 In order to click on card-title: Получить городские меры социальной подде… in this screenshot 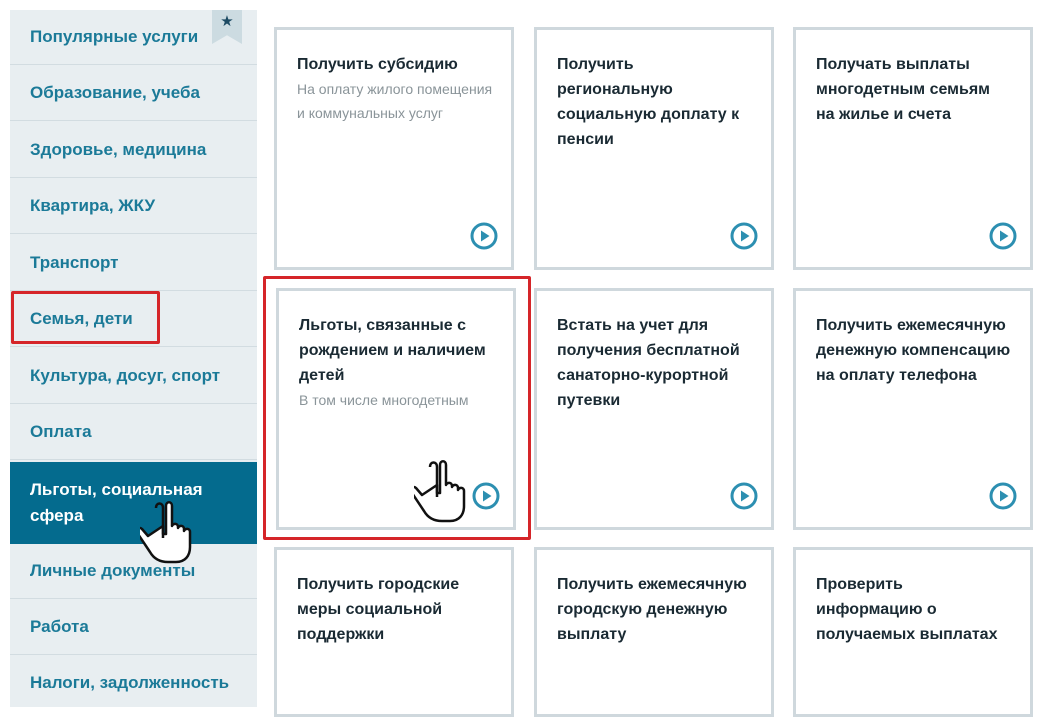, I will do `click(378, 609)`.